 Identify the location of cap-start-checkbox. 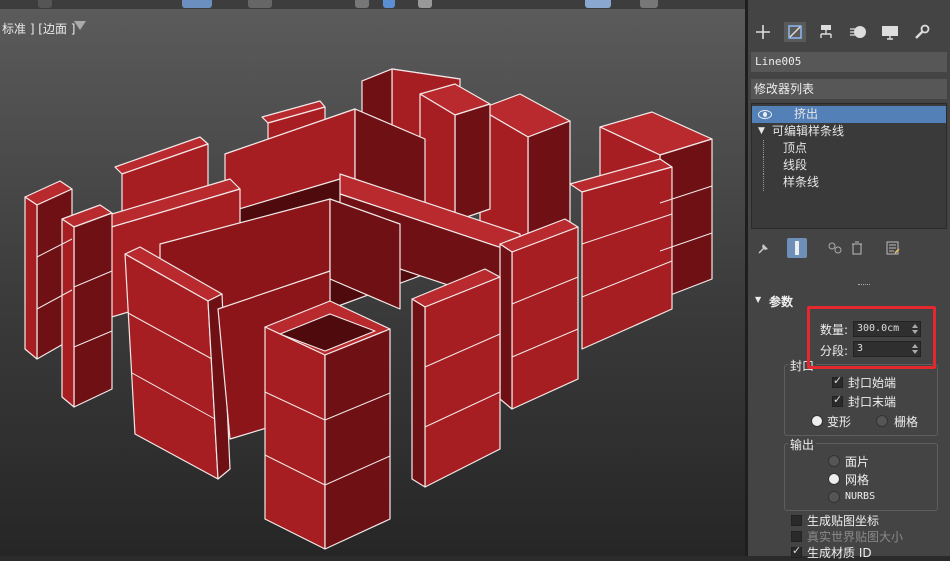
(837, 381).